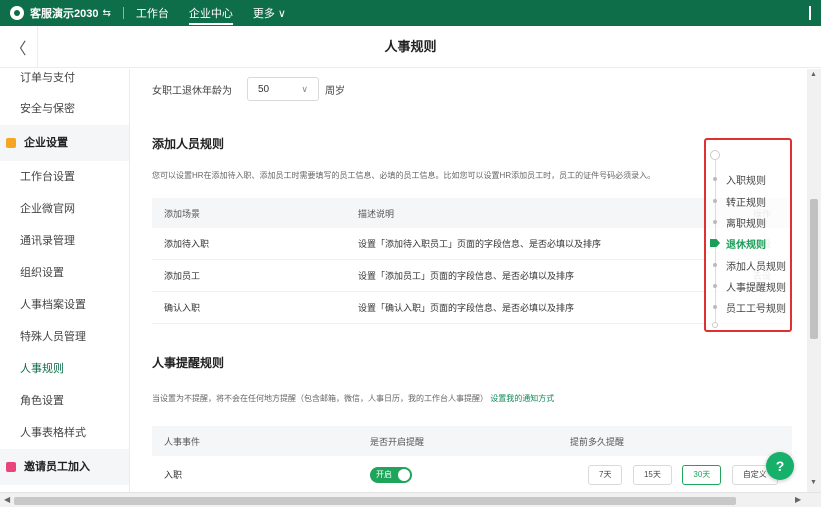  What do you see at coordinates (397, 441) in the screenshot?
I see `col-enable: 是否开启提醒` at bounding box center [397, 441].